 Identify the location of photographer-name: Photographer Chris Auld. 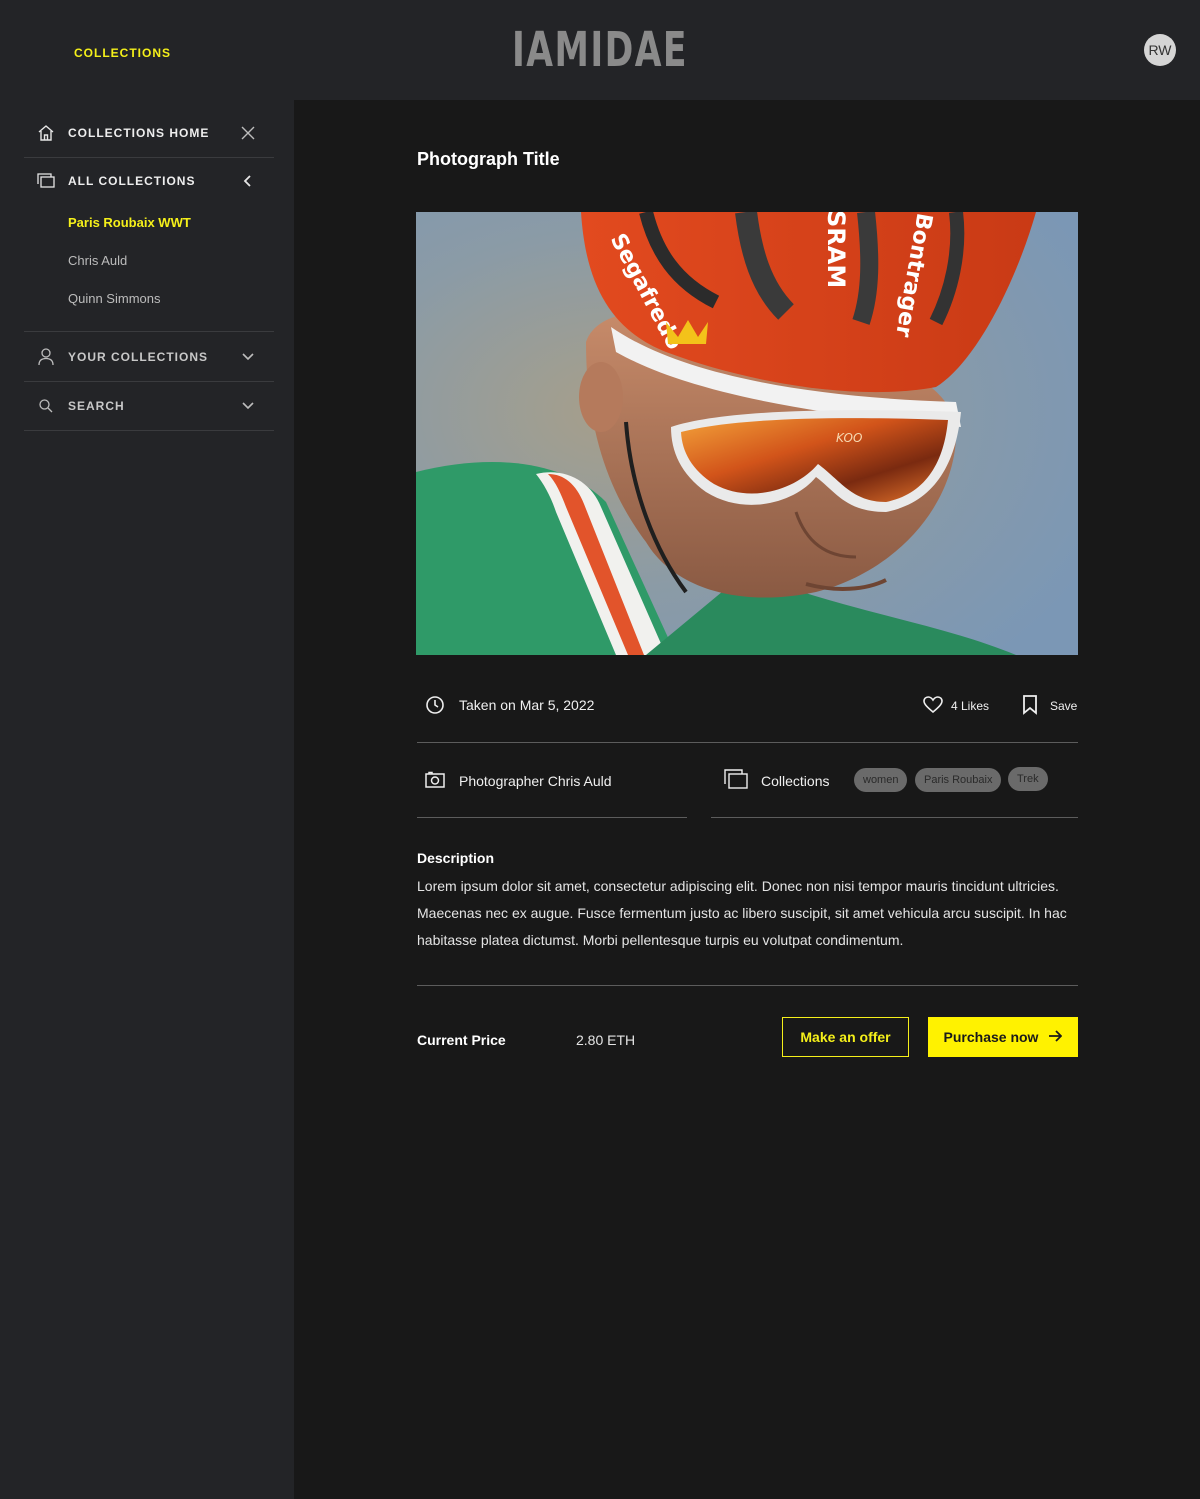
(535, 781).